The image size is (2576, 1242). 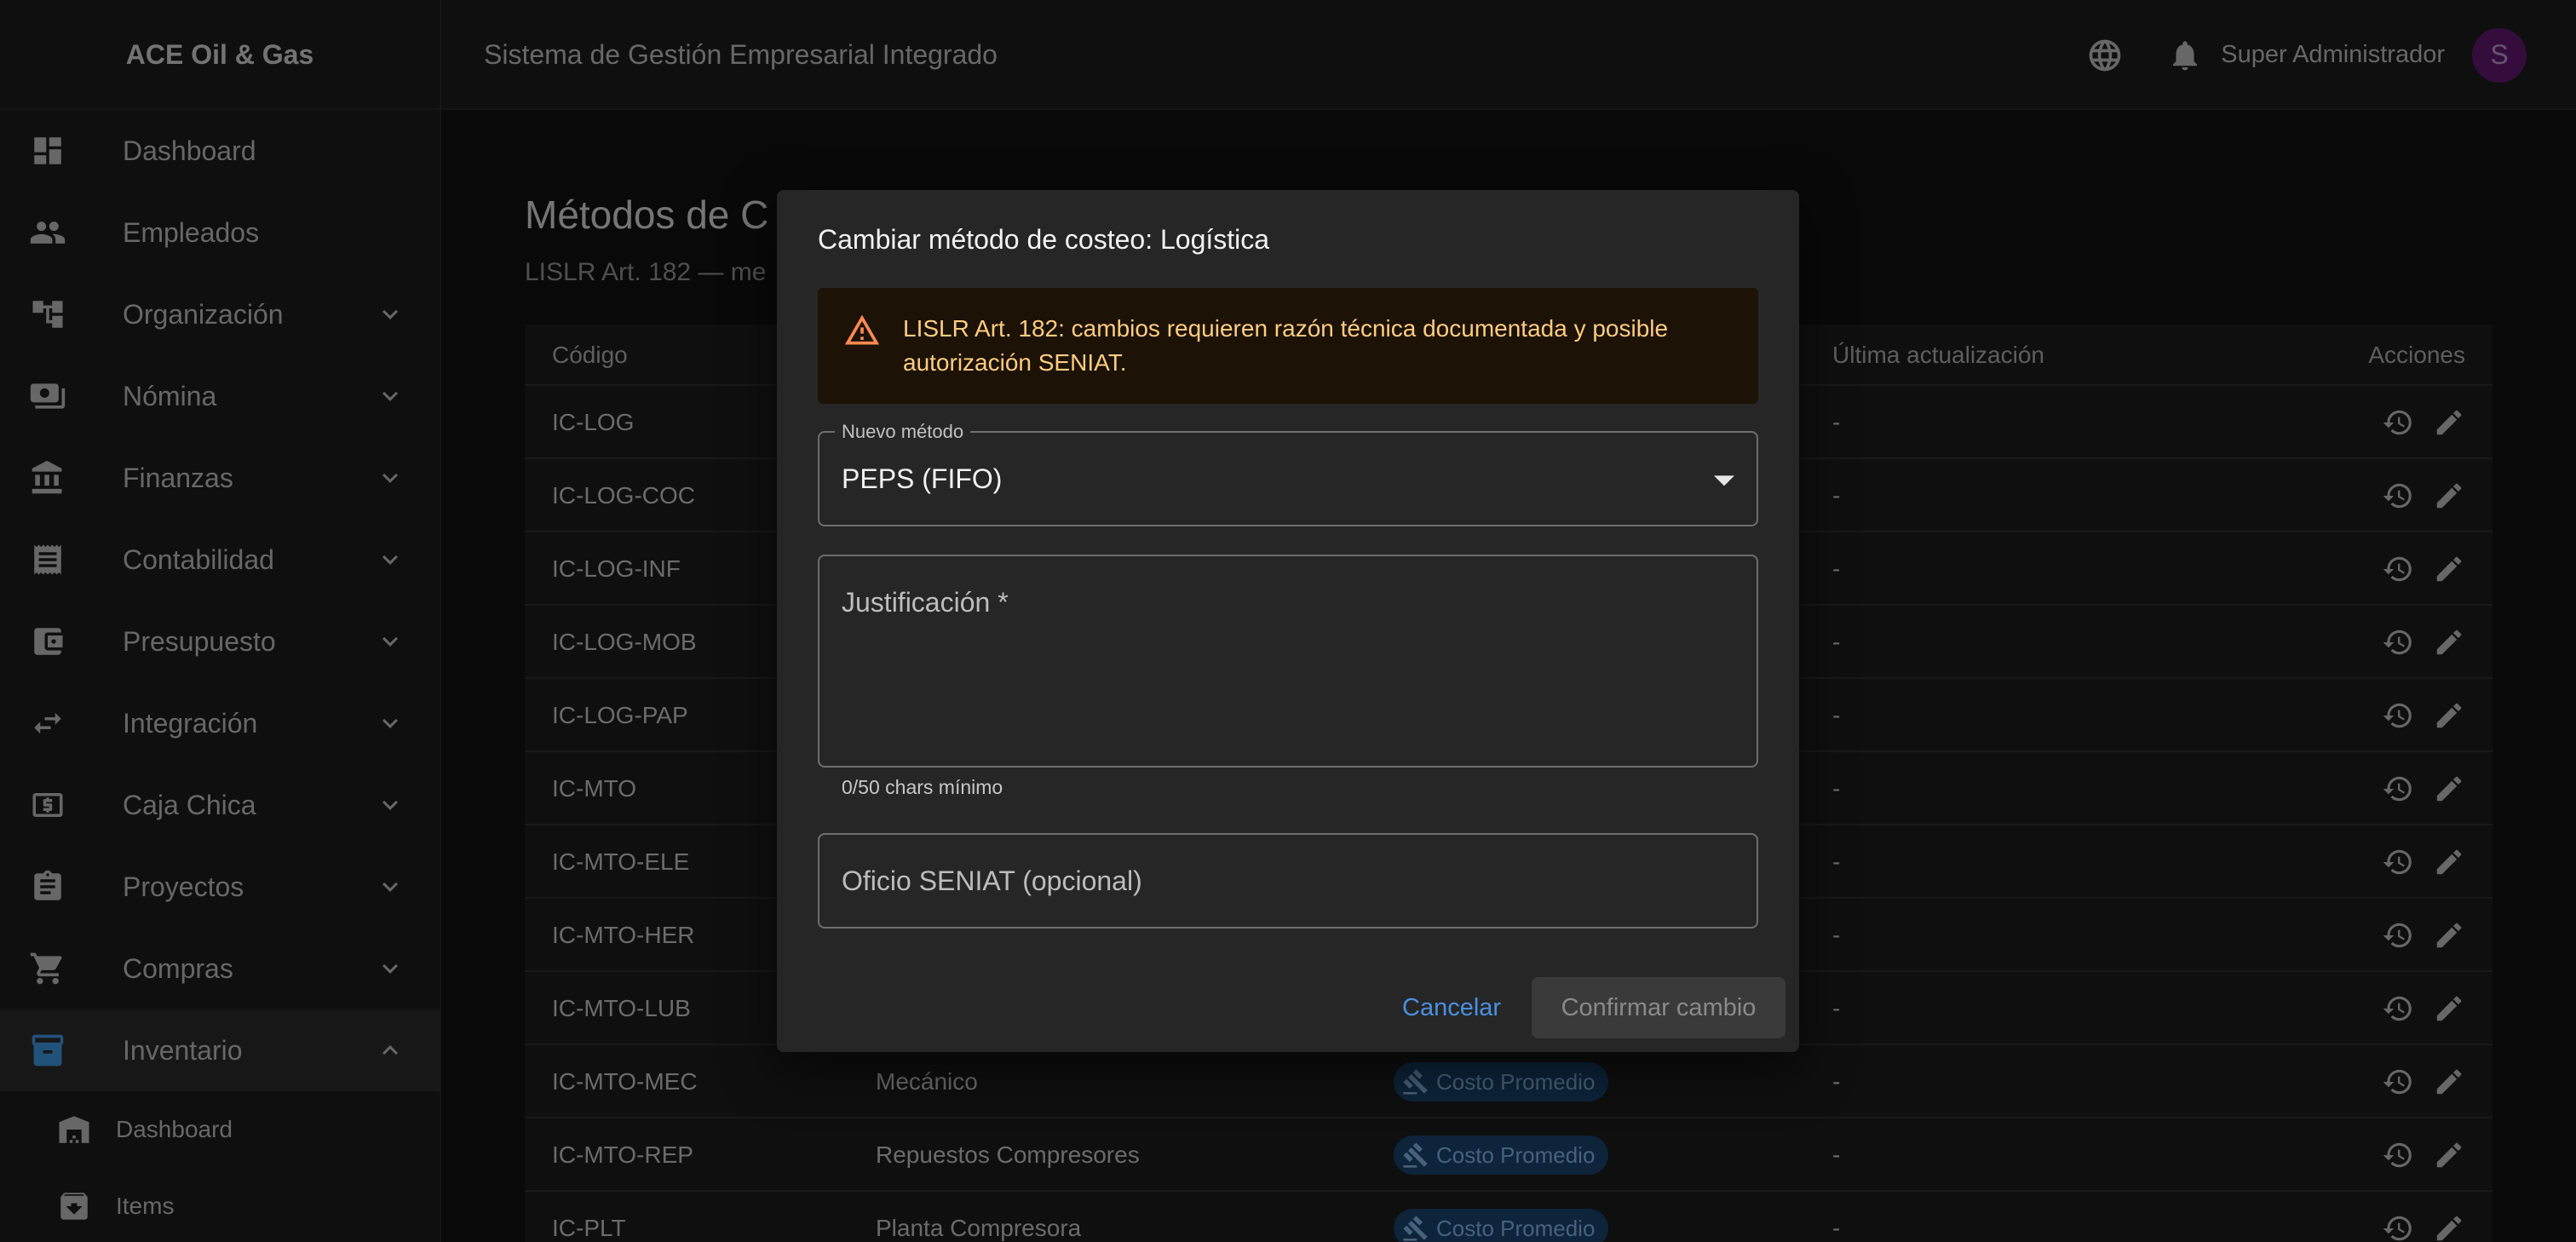 I want to click on justification-field: Justificación *, so click(x=1288, y=661).